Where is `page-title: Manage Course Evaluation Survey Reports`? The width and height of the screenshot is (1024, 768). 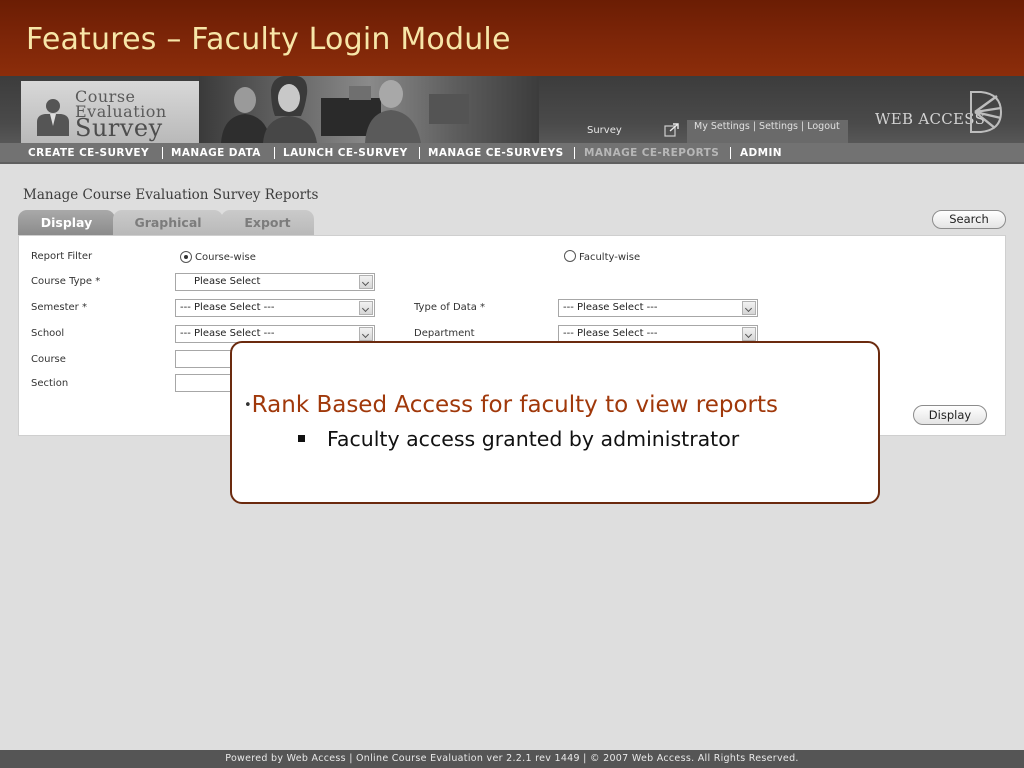
page-title: Manage Course Evaluation Survey Reports is located at coordinates (171, 195).